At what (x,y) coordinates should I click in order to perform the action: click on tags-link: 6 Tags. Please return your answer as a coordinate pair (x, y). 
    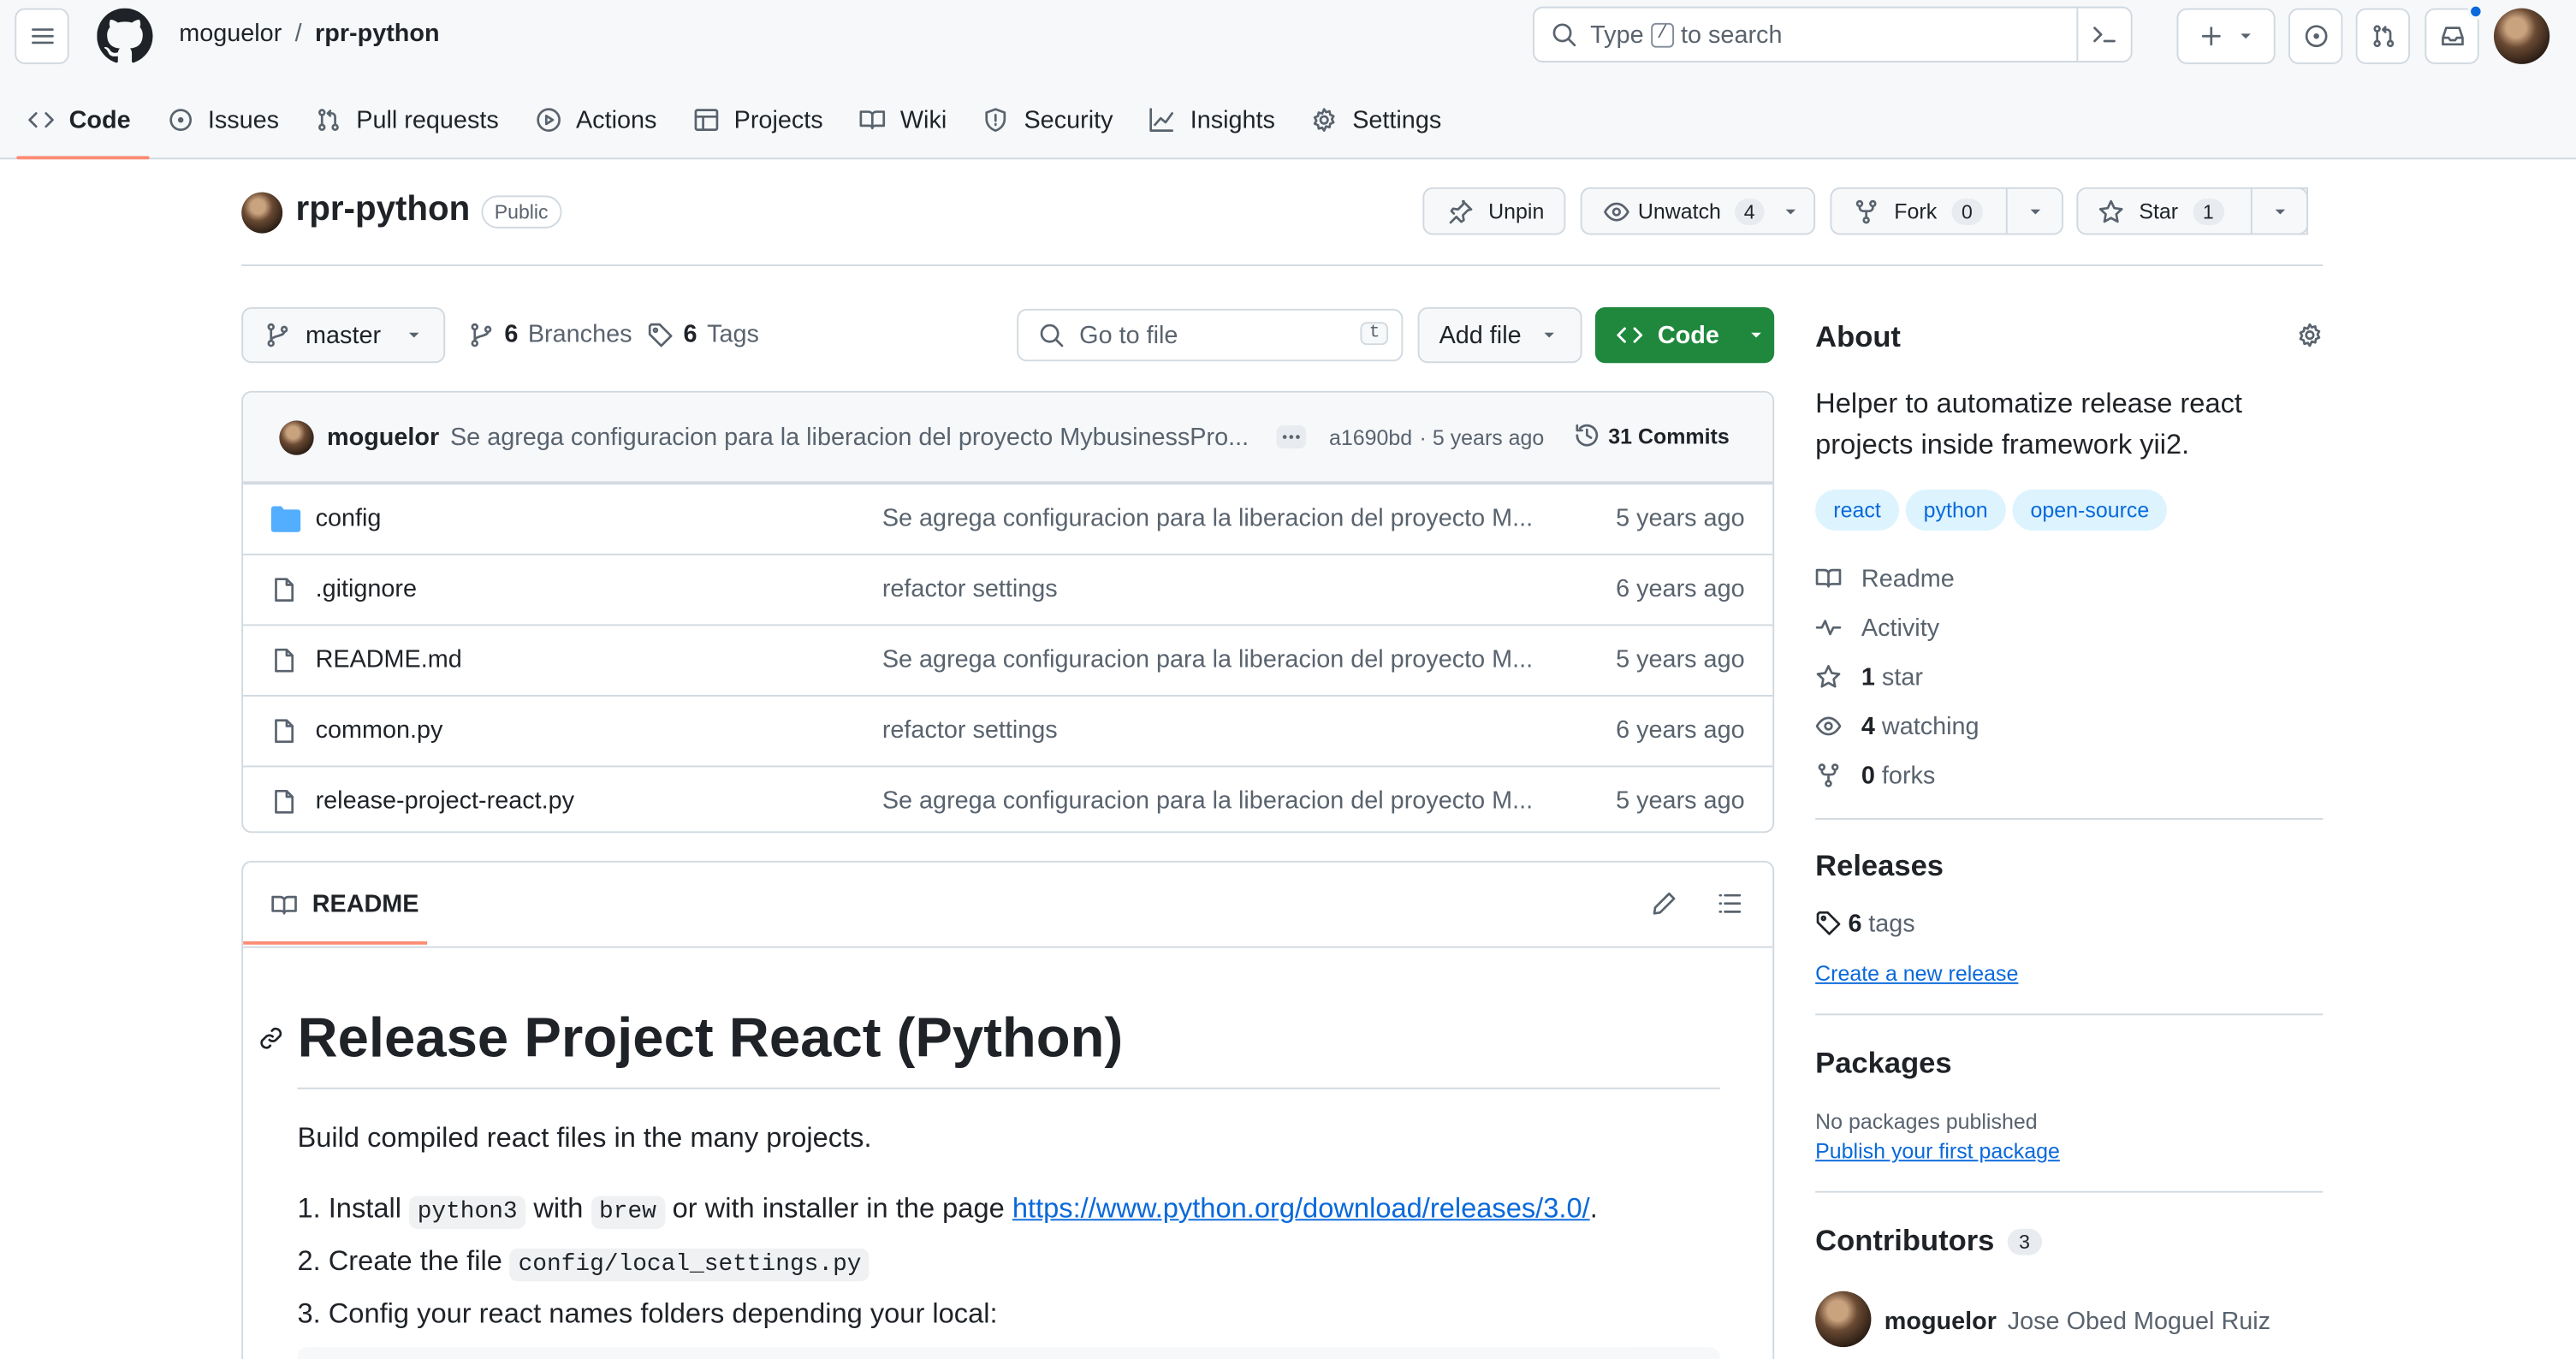
    Looking at the image, I should click on (703, 334).